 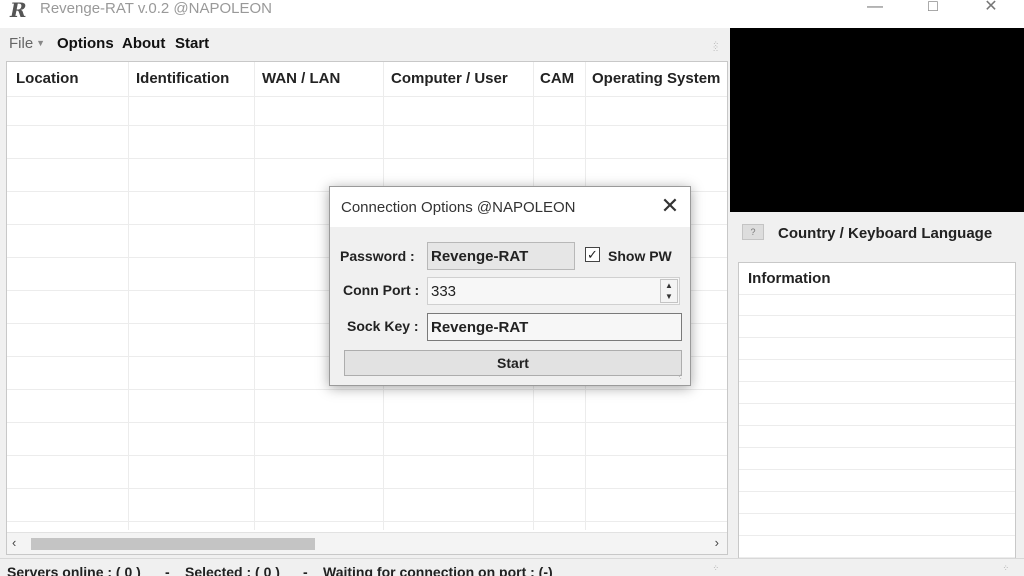 What do you see at coordinates (592, 254) in the screenshot?
I see `show-pw-checkbox: ✓` at bounding box center [592, 254].